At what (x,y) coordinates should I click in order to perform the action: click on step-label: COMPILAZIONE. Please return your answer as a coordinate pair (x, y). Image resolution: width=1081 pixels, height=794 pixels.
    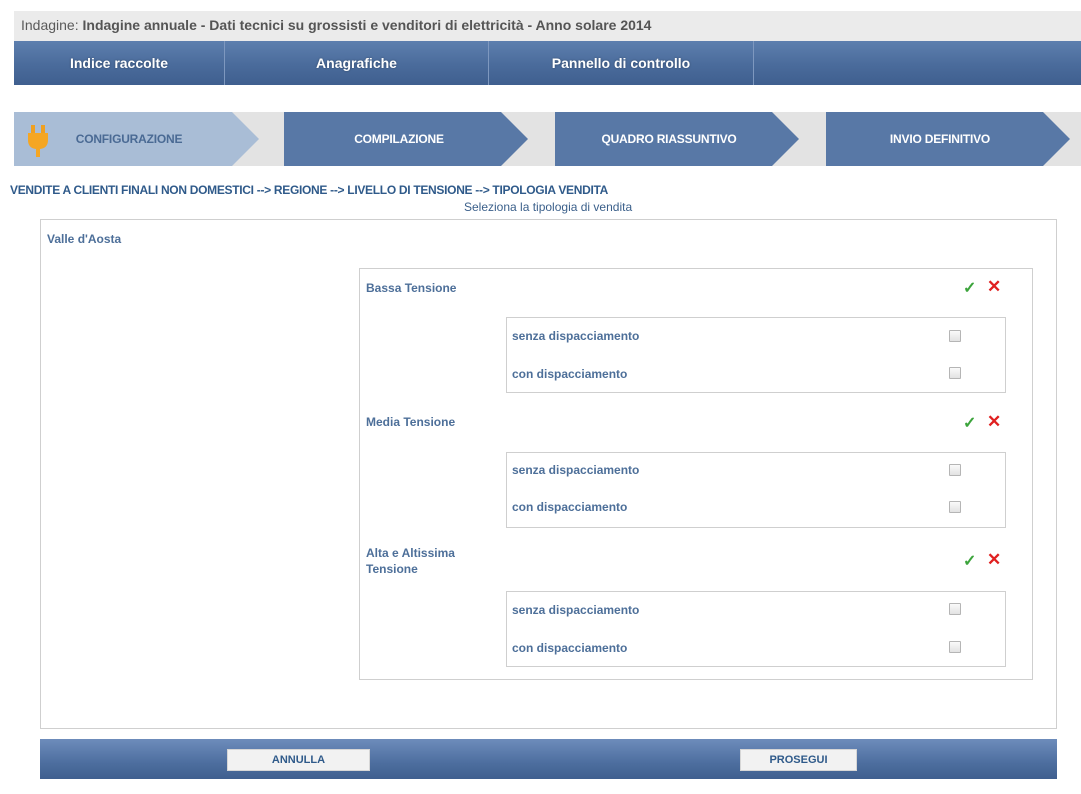
    Looking at the image, I should click on (399, 139).